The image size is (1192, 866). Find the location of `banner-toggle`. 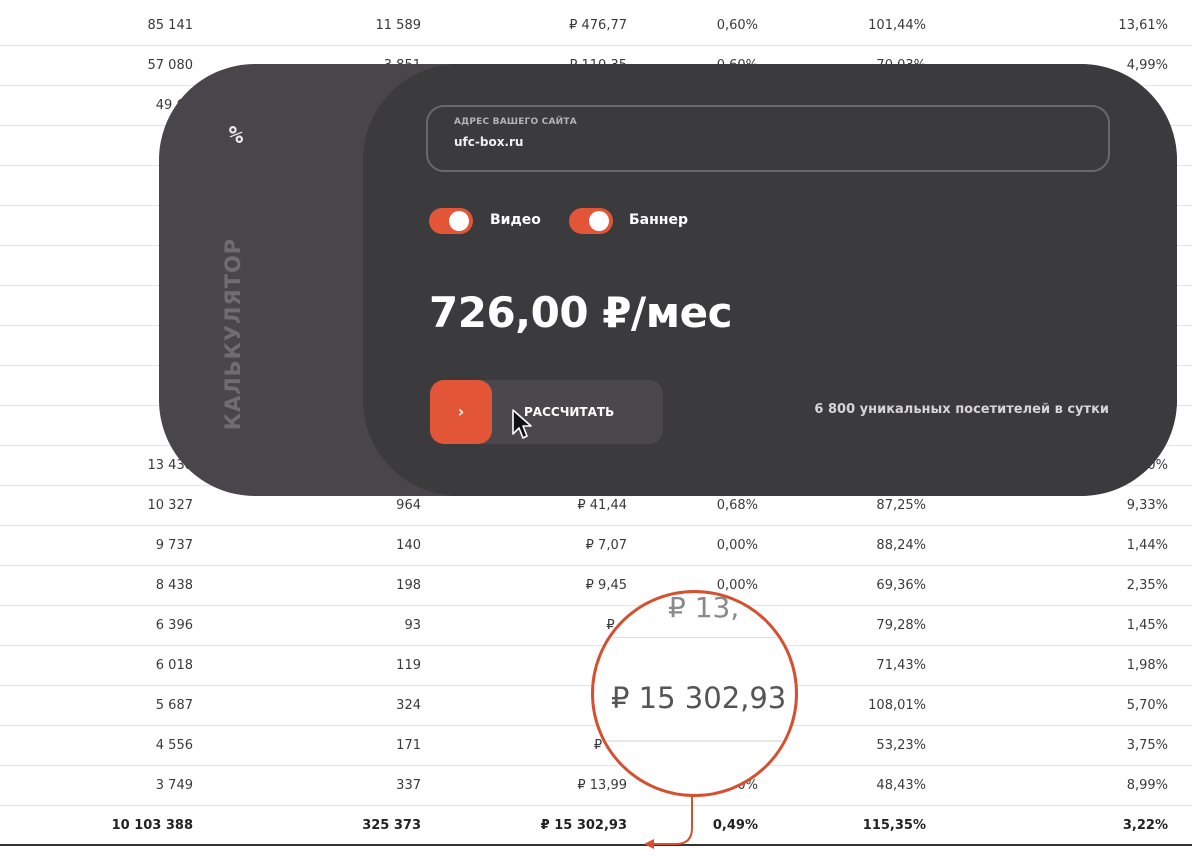

banner-toggle is located at coordinates (591, 221).